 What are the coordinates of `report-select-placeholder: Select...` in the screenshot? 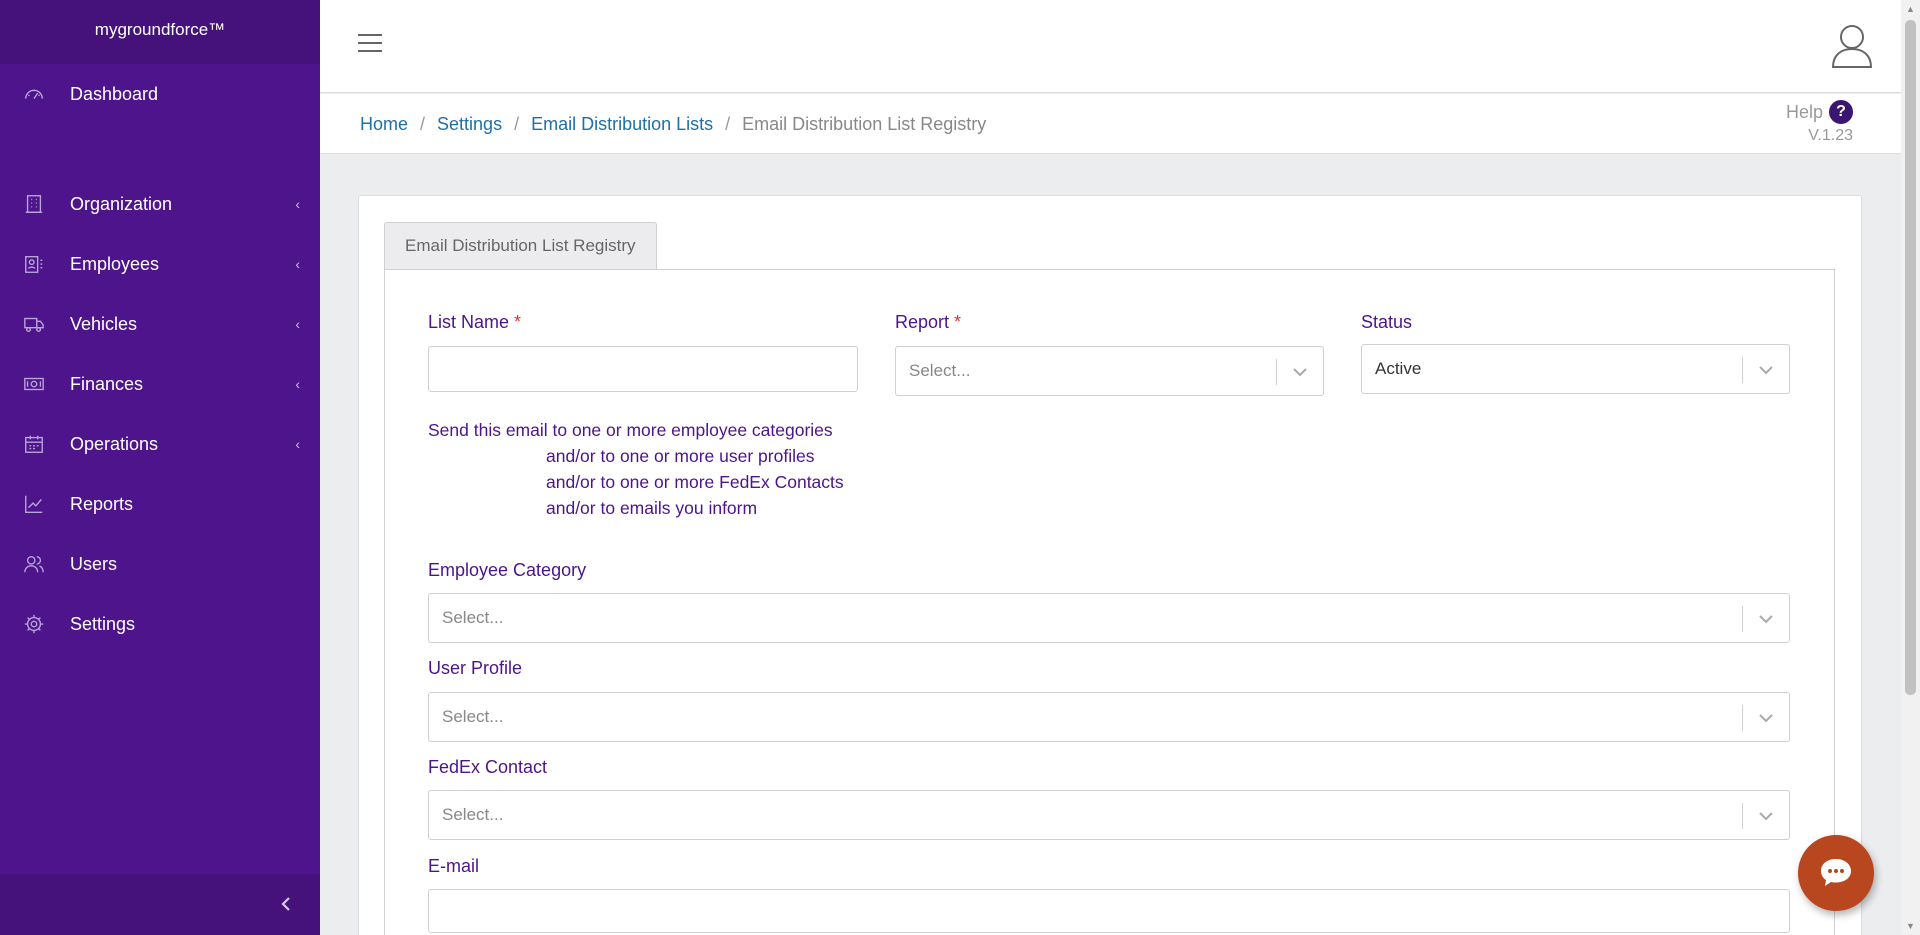 It's located at (940, 370).